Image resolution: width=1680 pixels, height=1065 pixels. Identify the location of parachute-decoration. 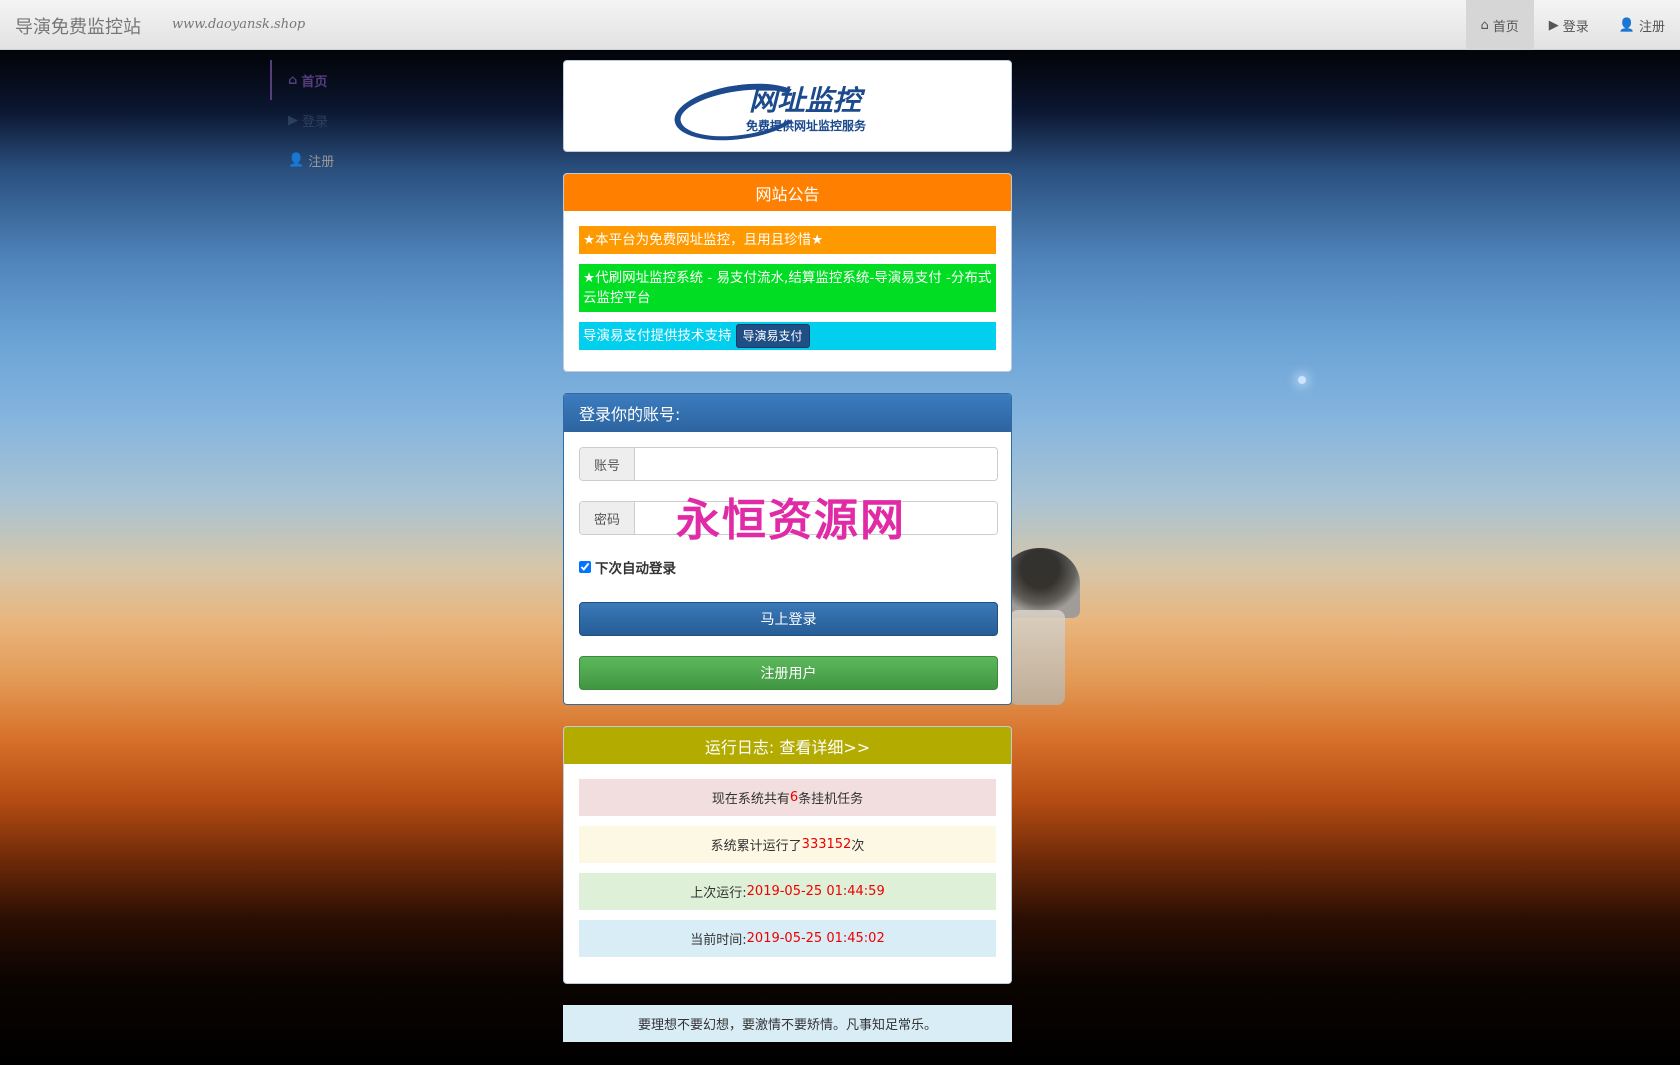
(1040, 583).